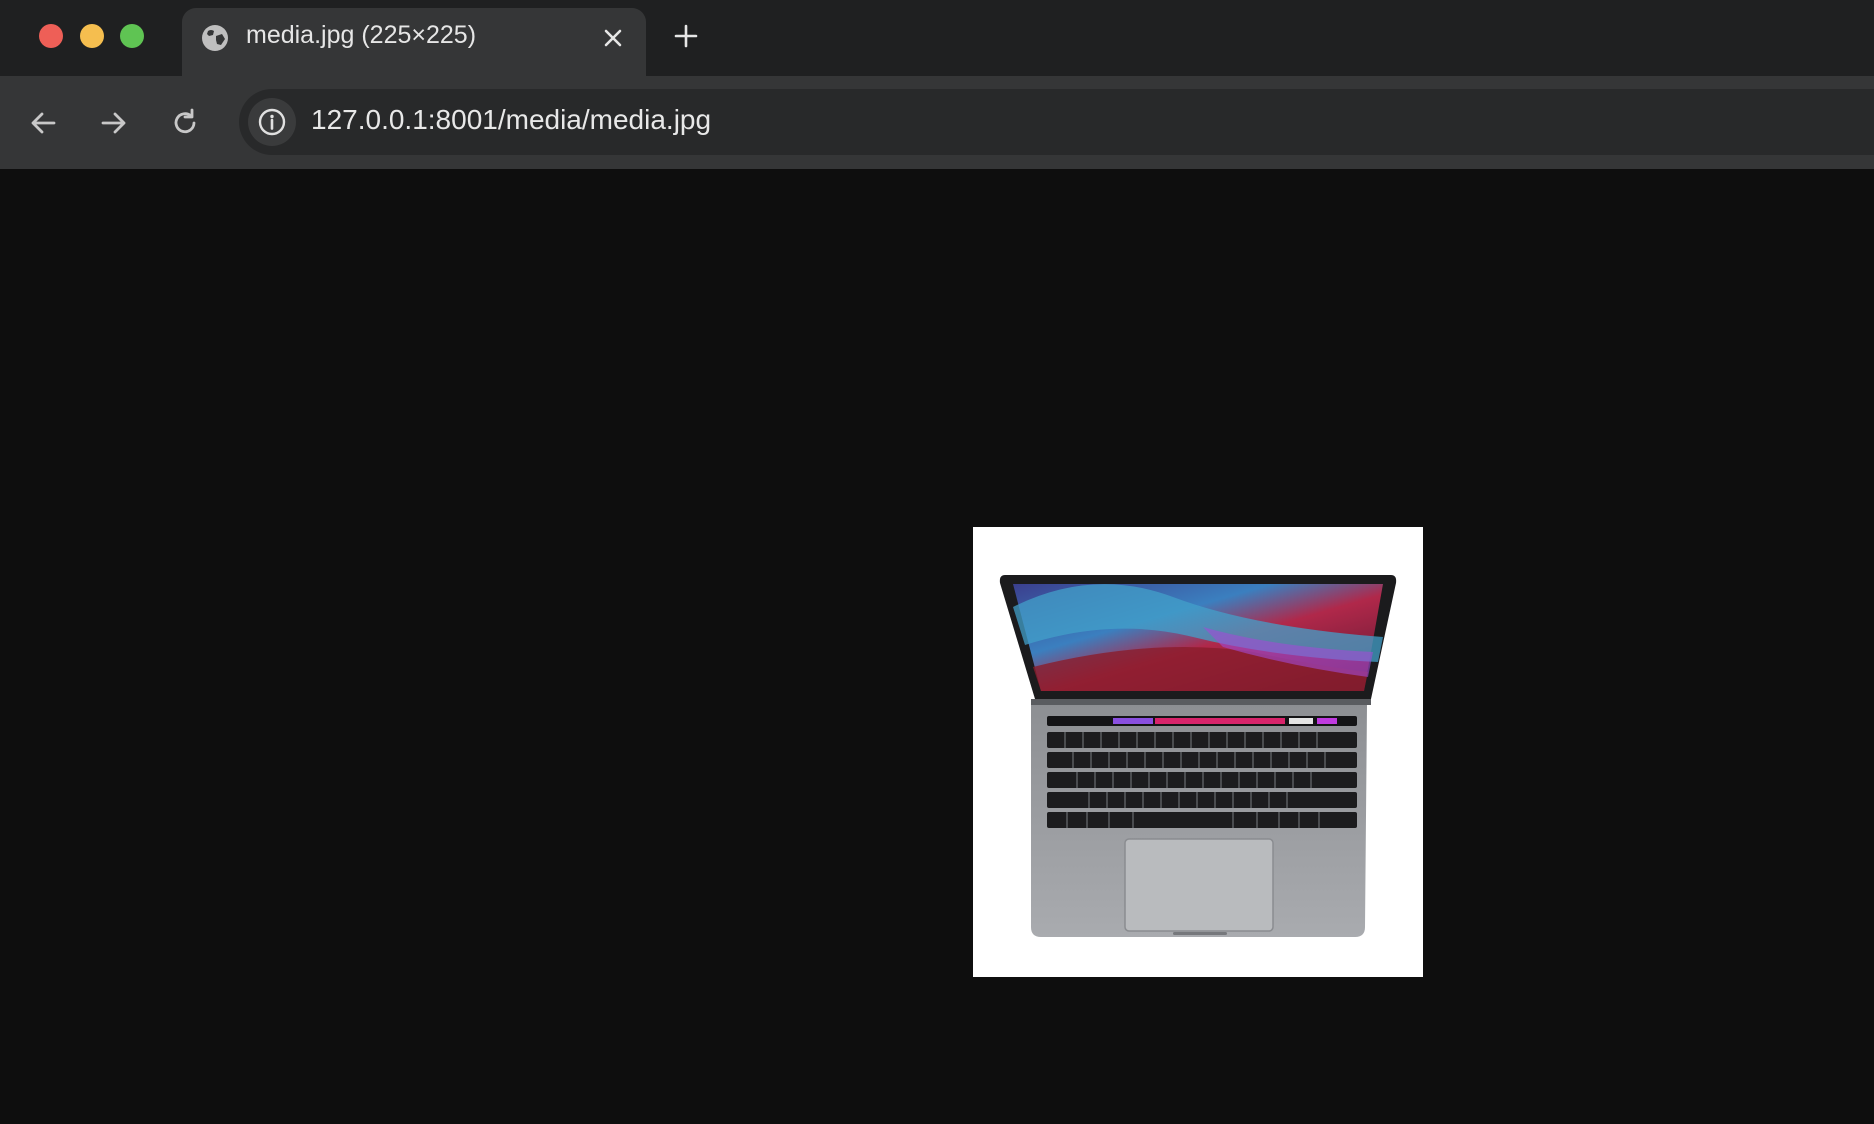 The image size is (1874, 1124). Describe the element at coordinates (511, 120) in the screenshot. I see `url-text: 127.0.0.1:8001/media/media.jpg` at that location.